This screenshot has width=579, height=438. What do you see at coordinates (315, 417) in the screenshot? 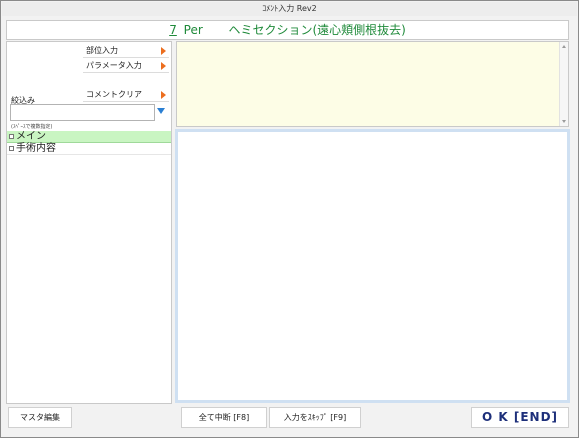
I see `skip-input-button: 入力をｽｷｯﾌﾟ [F9]` at bounding box center [315, 417].